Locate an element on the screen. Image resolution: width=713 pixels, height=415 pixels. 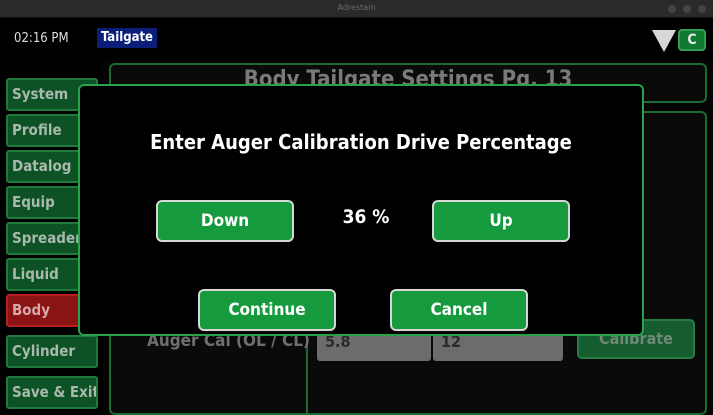
maximize-icon is located at coordinates (687, 9).